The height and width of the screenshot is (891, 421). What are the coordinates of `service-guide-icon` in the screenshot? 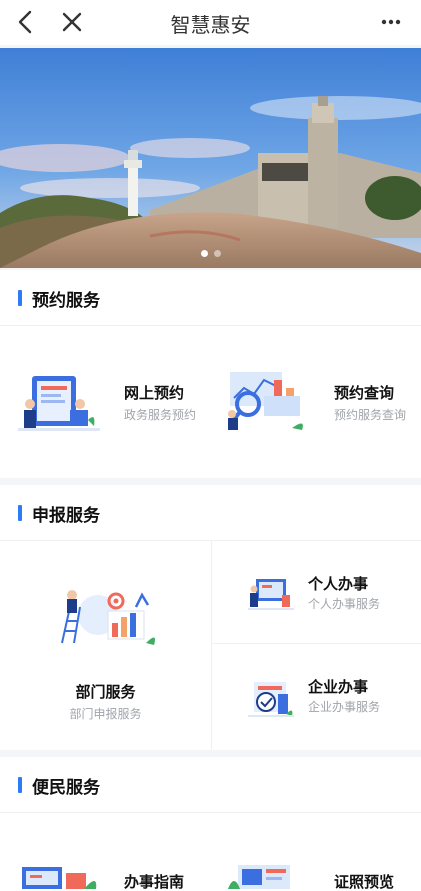 It's located at (59, 878).